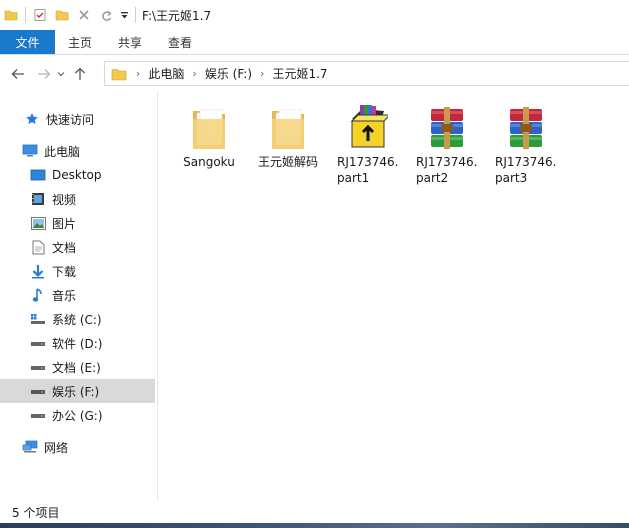  What do you see at coordinates (135, 15) in the screenshot?
I see `title-divider` at bounding box center [135, 15].